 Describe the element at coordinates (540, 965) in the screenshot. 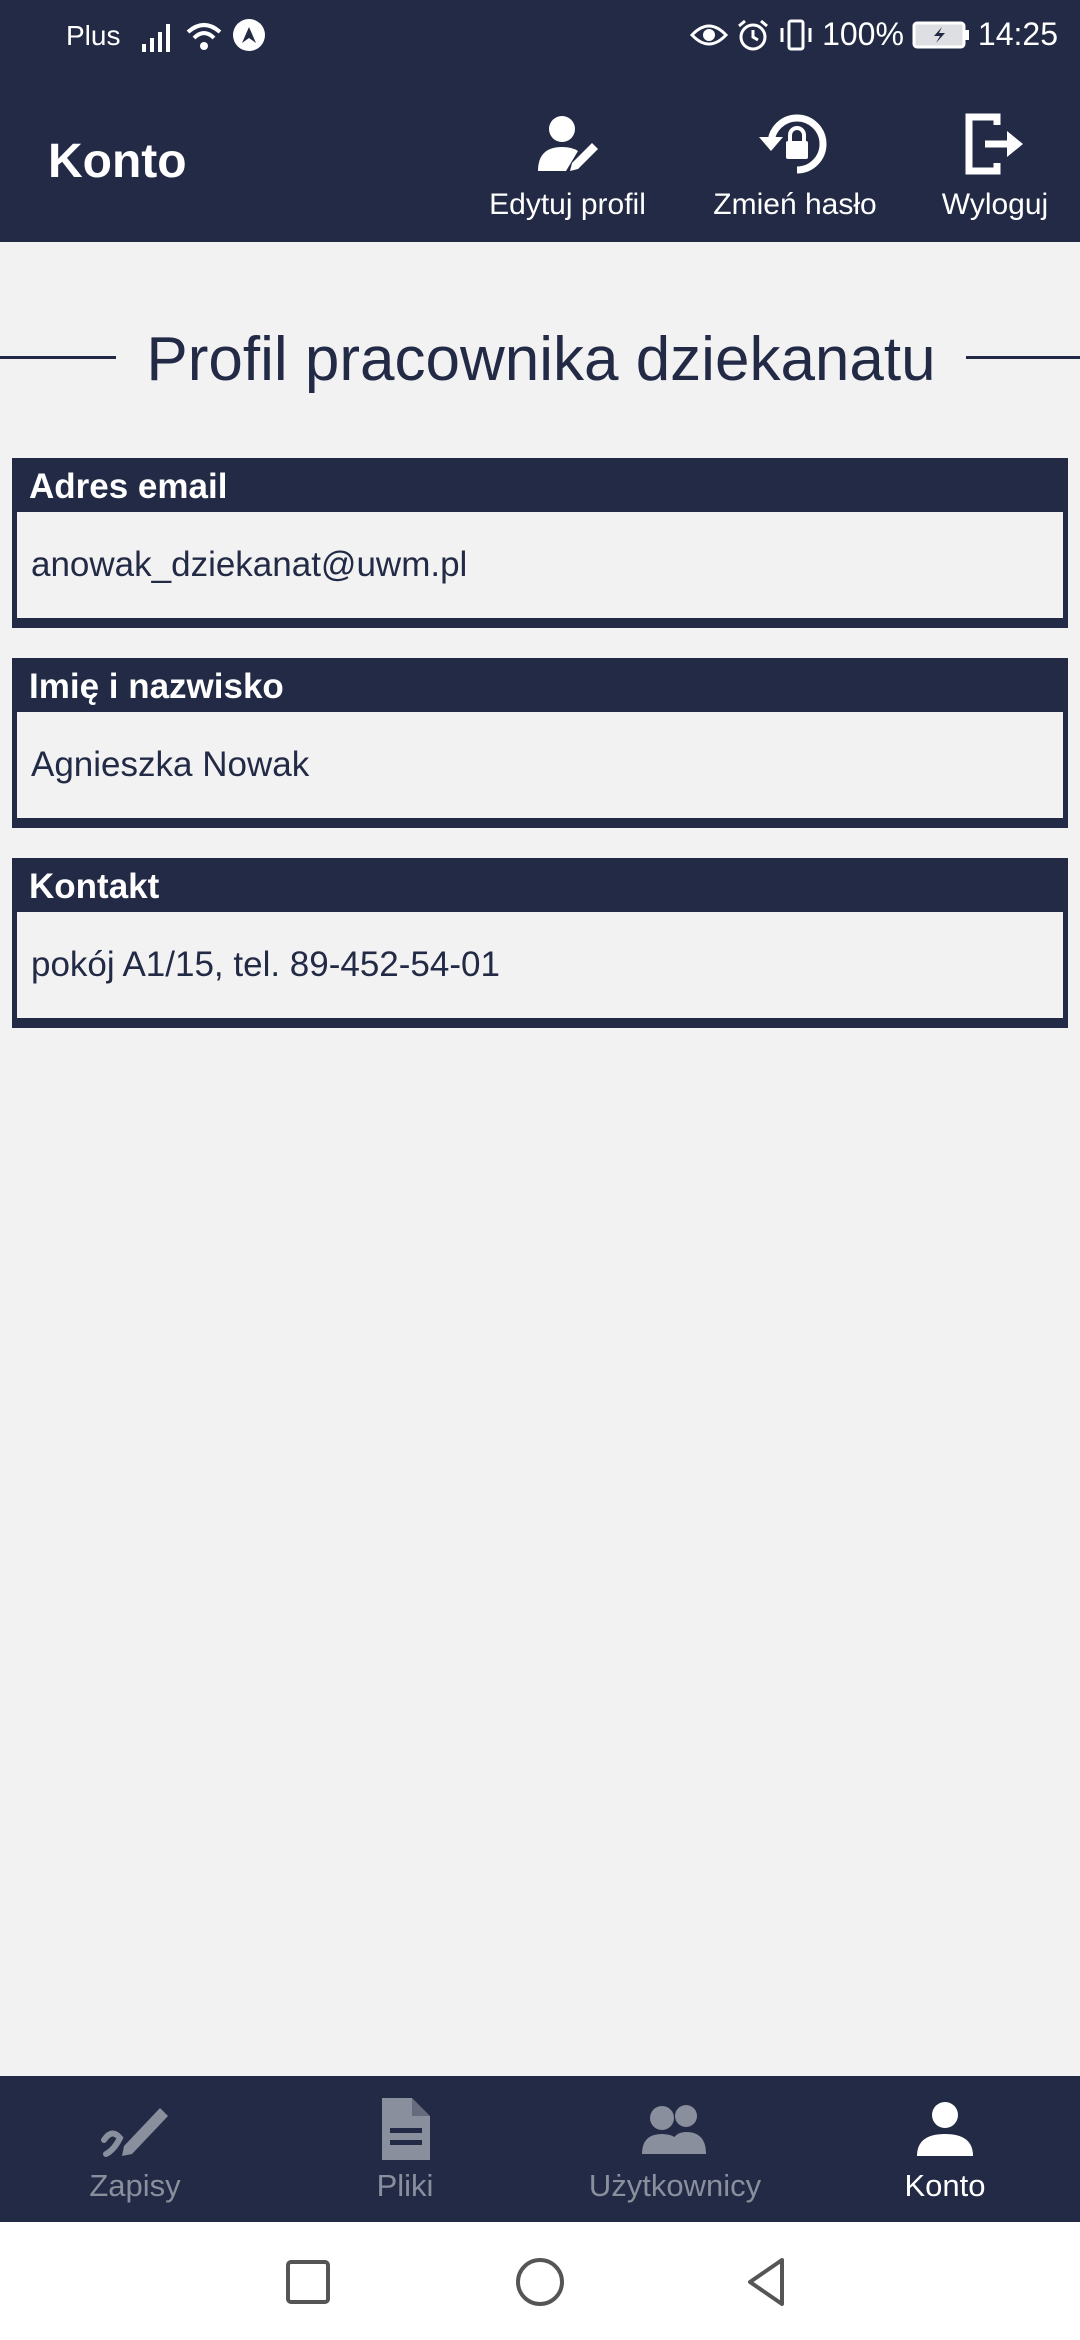

I see `contact-value: pokój A1/15, tel. 89-452-54-01` at that location.